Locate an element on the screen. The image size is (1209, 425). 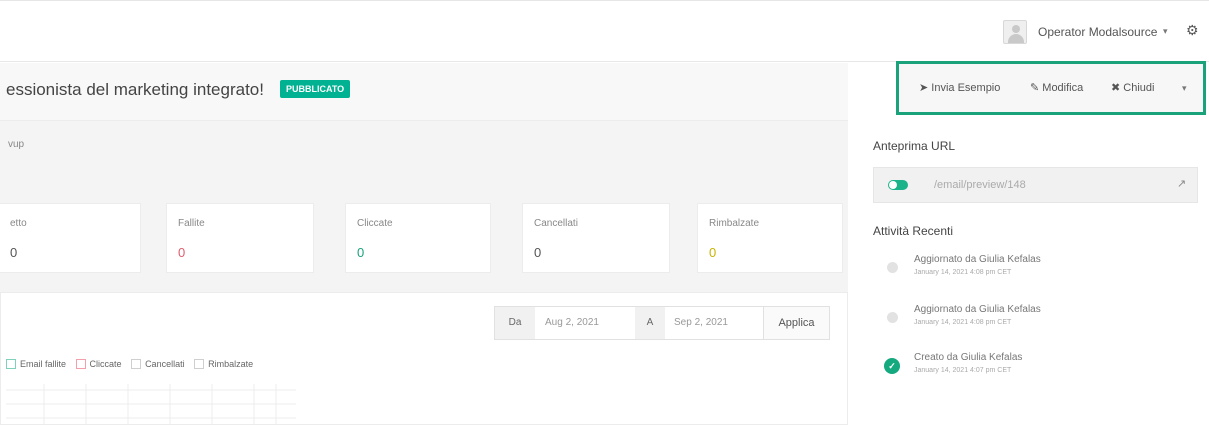
stat-label: Rimbalzate is located at coordinates (734, 223).